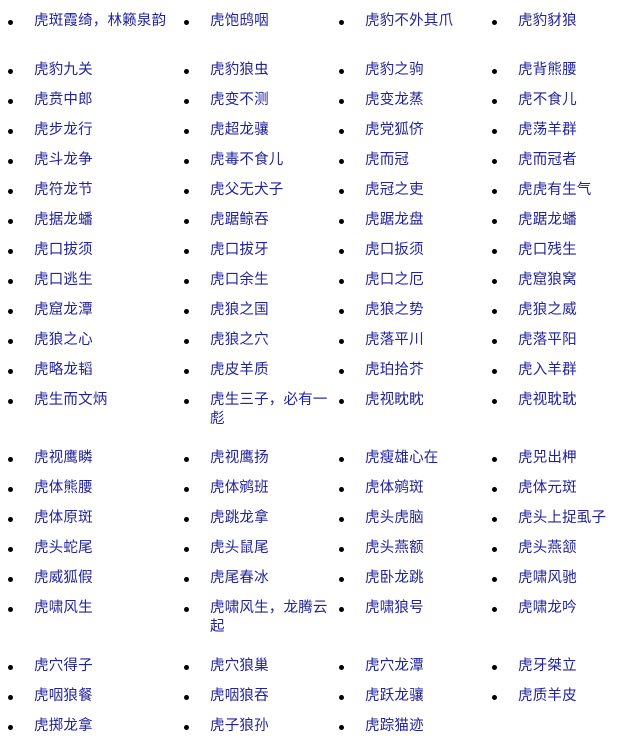  I want to click on list-item: 虎变龙蒸, so click(407, 106).